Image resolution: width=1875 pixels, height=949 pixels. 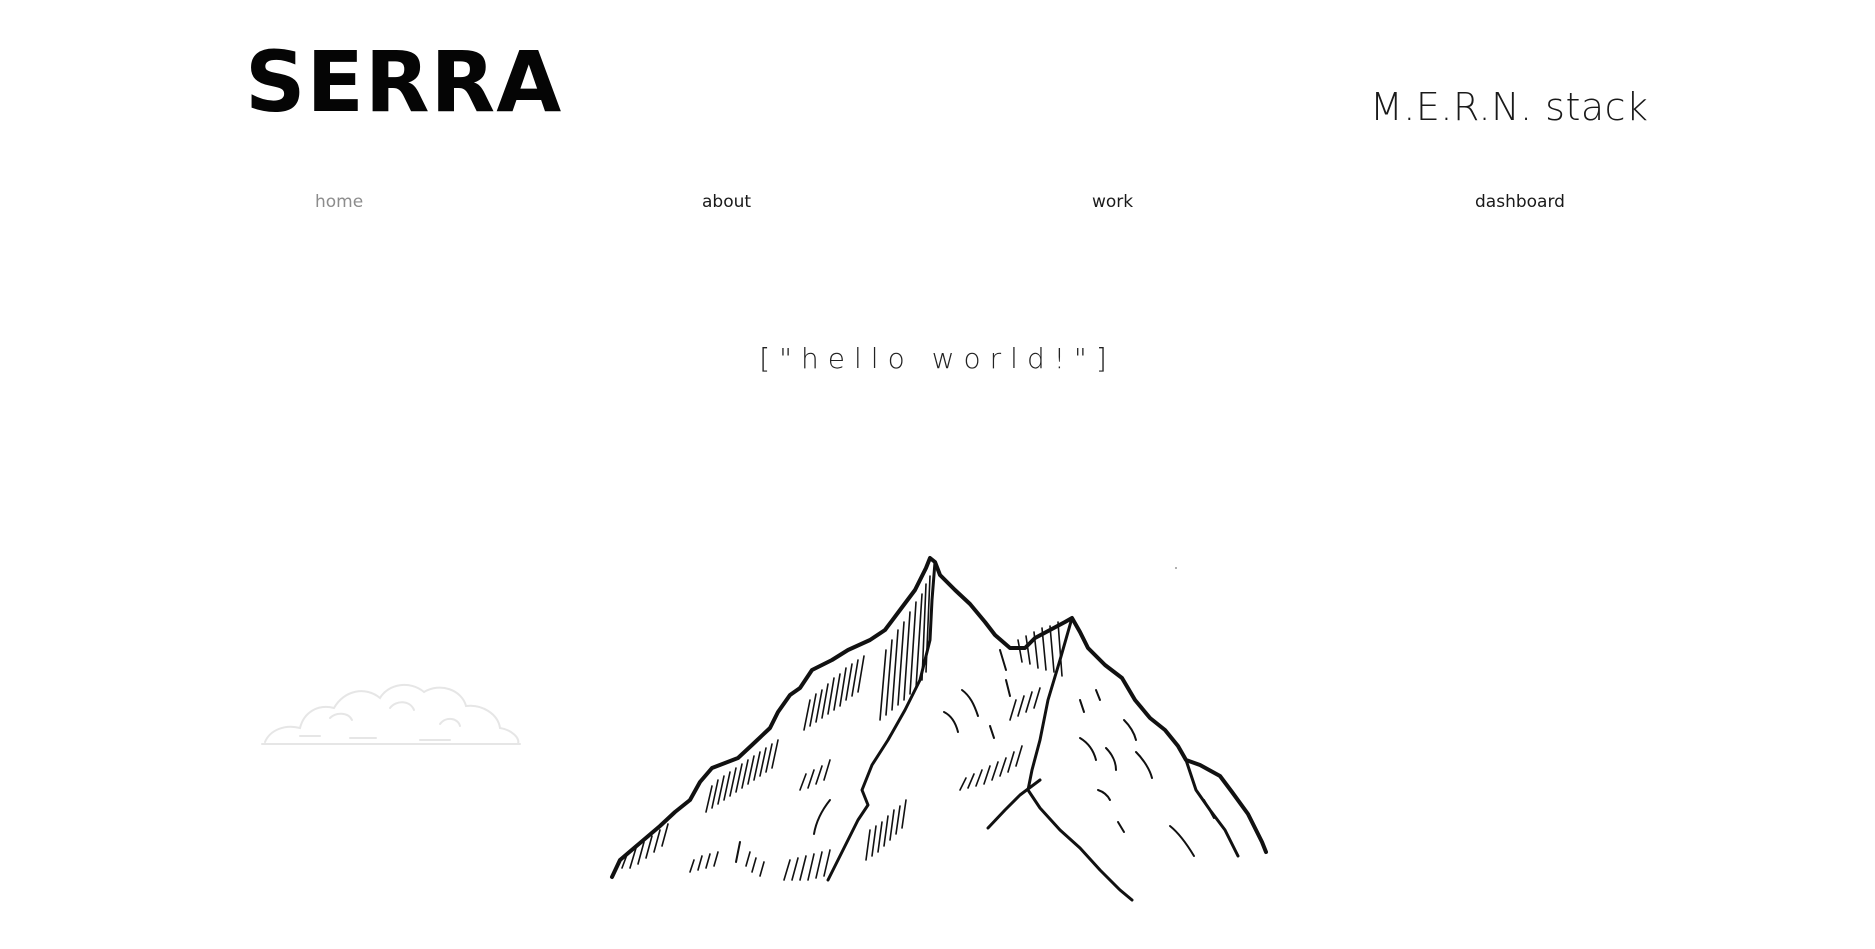 What do you see at coordinates (403, 82) in the screenshot?
I see `site-logo: SERRA` at bounding box center [403, 82].